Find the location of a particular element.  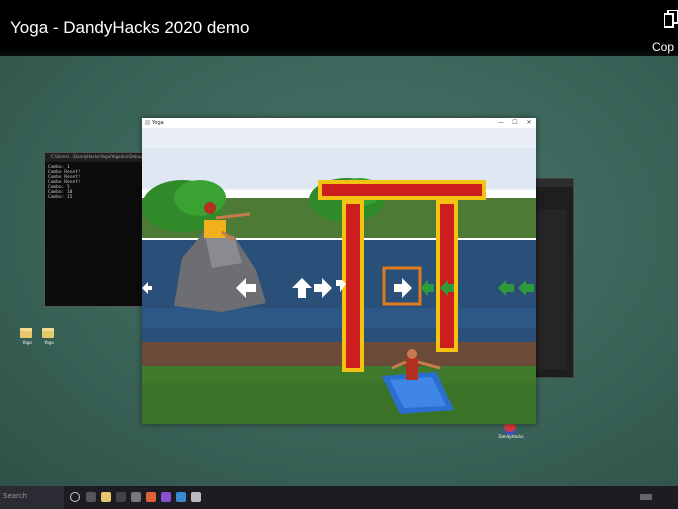

gate-right-pillar-pattern is located at coordinates (447, 276).